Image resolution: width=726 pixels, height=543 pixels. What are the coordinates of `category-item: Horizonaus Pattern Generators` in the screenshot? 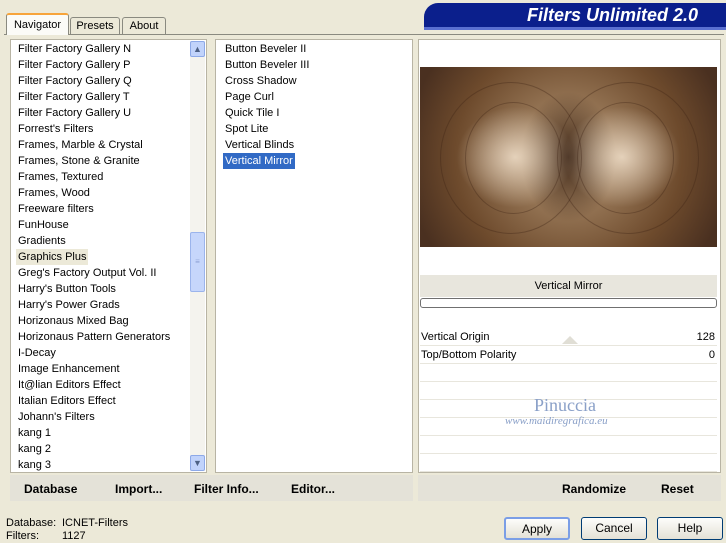 It's located at (94, 337).